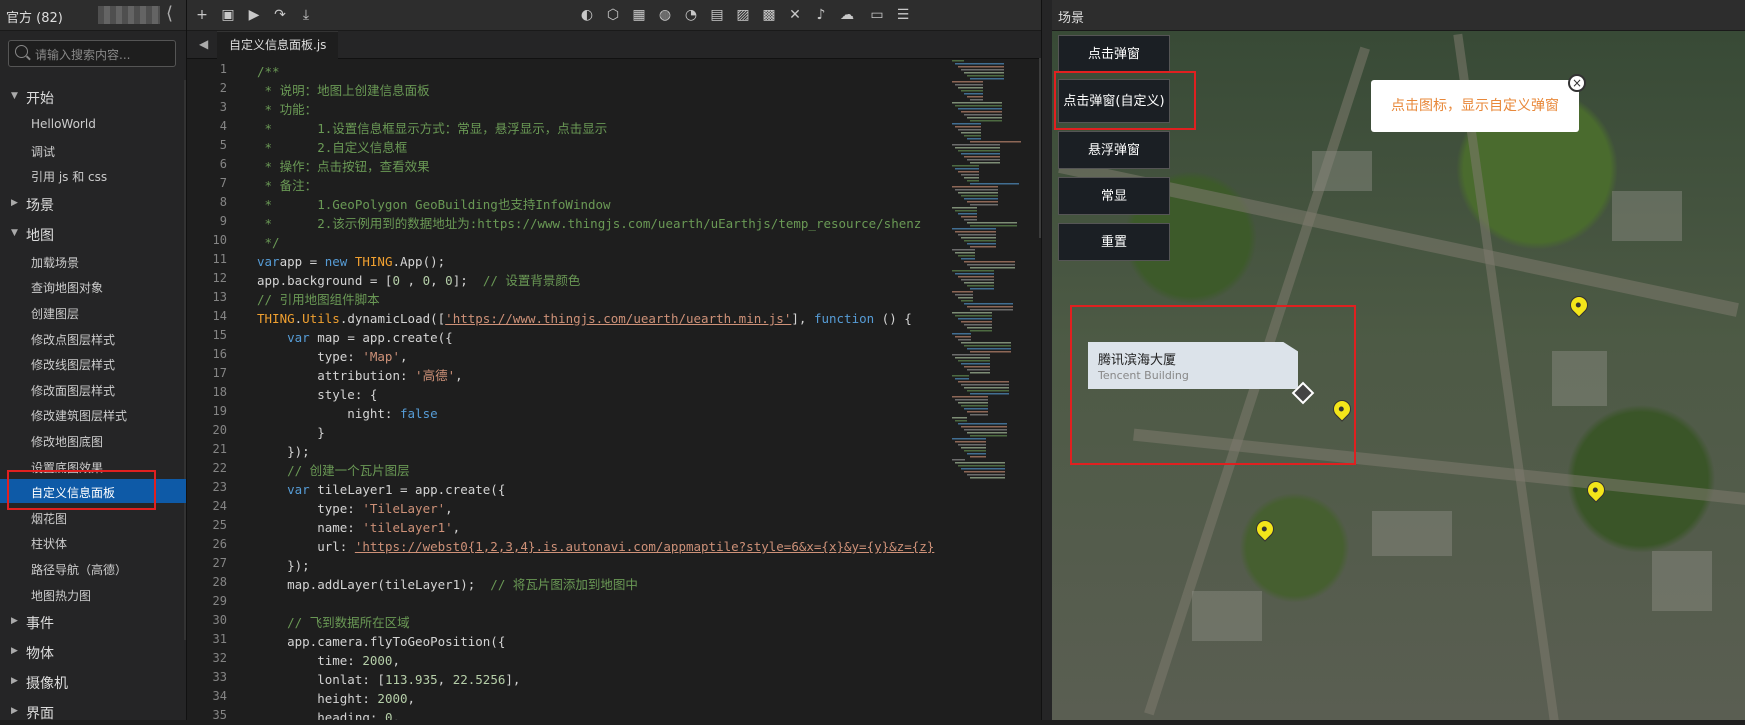 This screenshot has width=1745, height=725. I want to click on tree-item: 调试, so click(93, 150).